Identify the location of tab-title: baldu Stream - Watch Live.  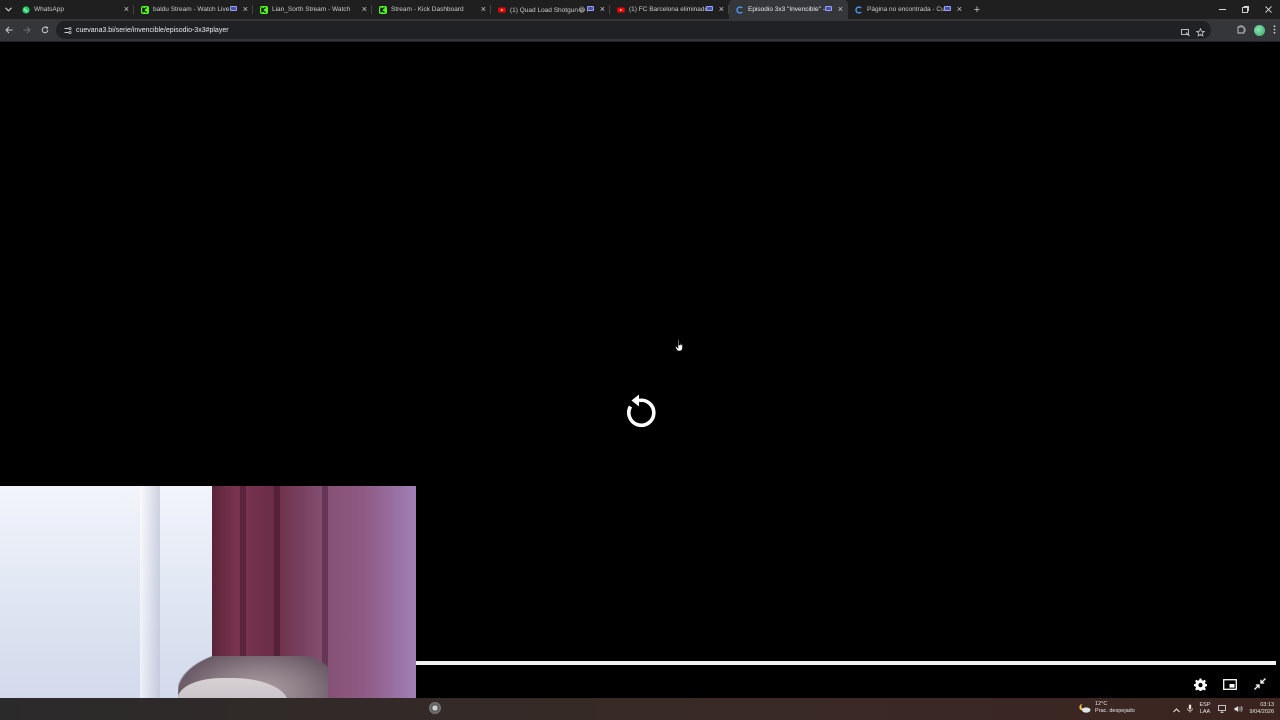
(191, 9).